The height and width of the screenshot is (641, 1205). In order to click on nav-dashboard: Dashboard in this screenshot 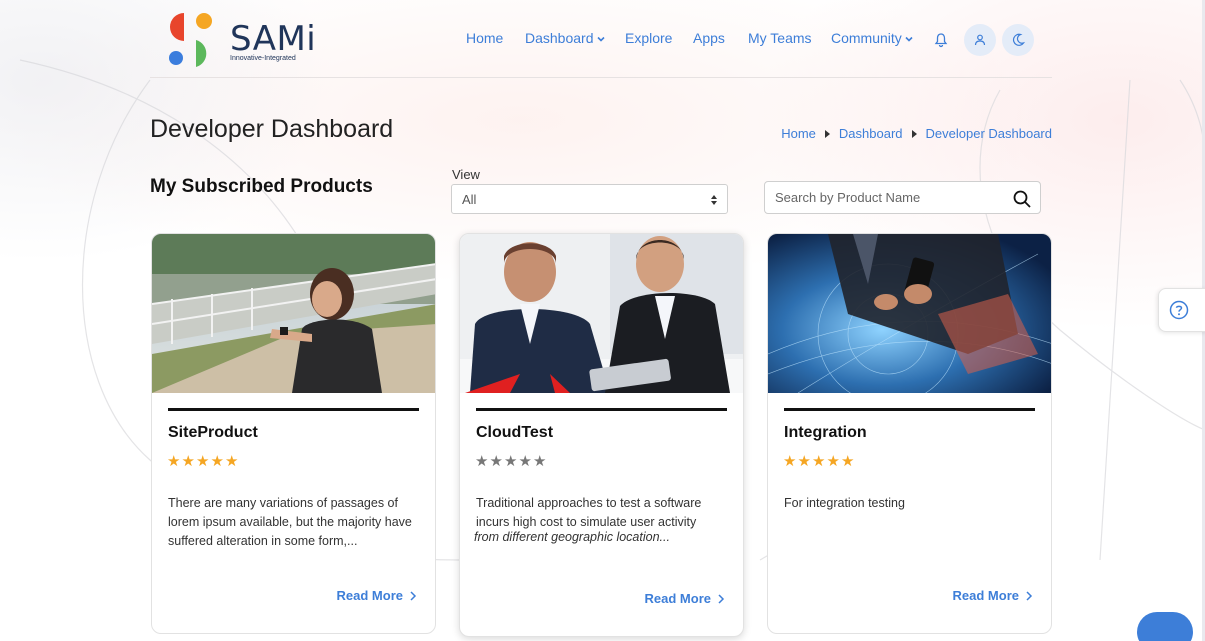, I will do `click(565, 38)`.